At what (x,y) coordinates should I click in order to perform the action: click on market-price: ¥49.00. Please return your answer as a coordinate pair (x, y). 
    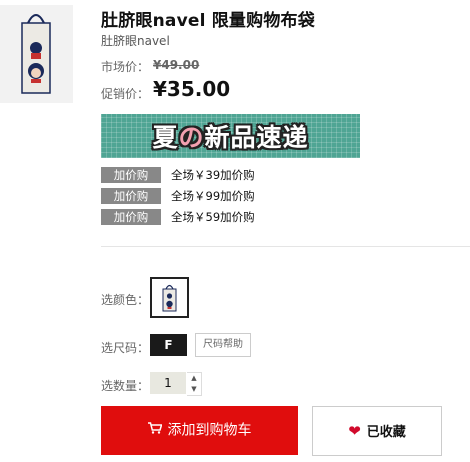
    Looking at the image, I should click on (176, 65).